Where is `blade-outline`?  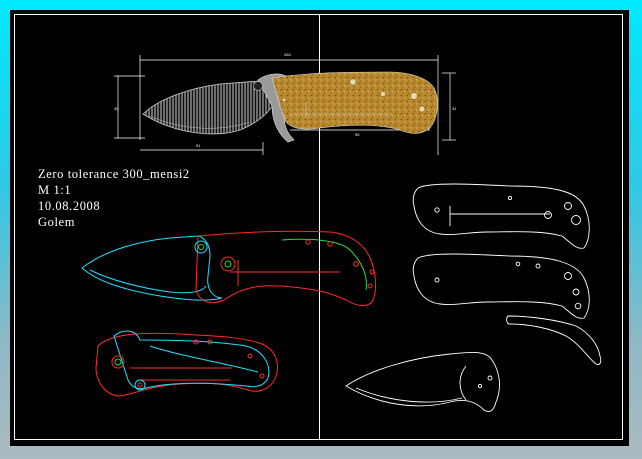
blade-outline is located at coordinates (422, 382).